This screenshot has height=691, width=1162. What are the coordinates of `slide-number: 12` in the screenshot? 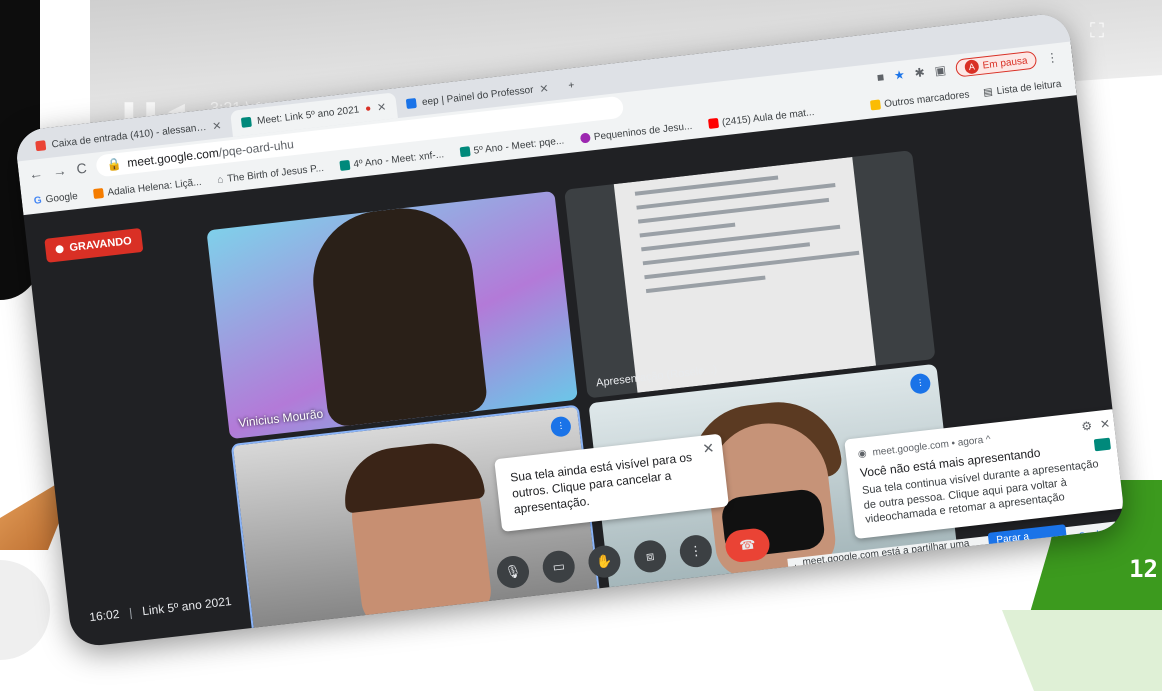 It's located at (1143, 569).